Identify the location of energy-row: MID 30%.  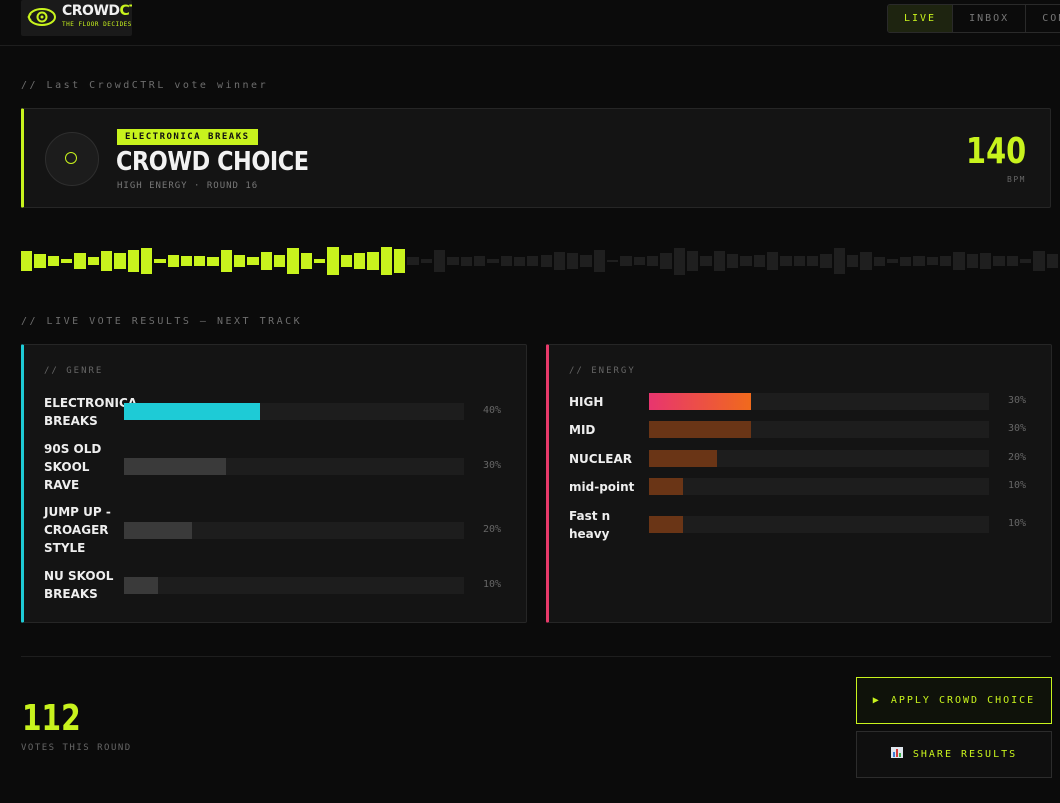
(800, 430).